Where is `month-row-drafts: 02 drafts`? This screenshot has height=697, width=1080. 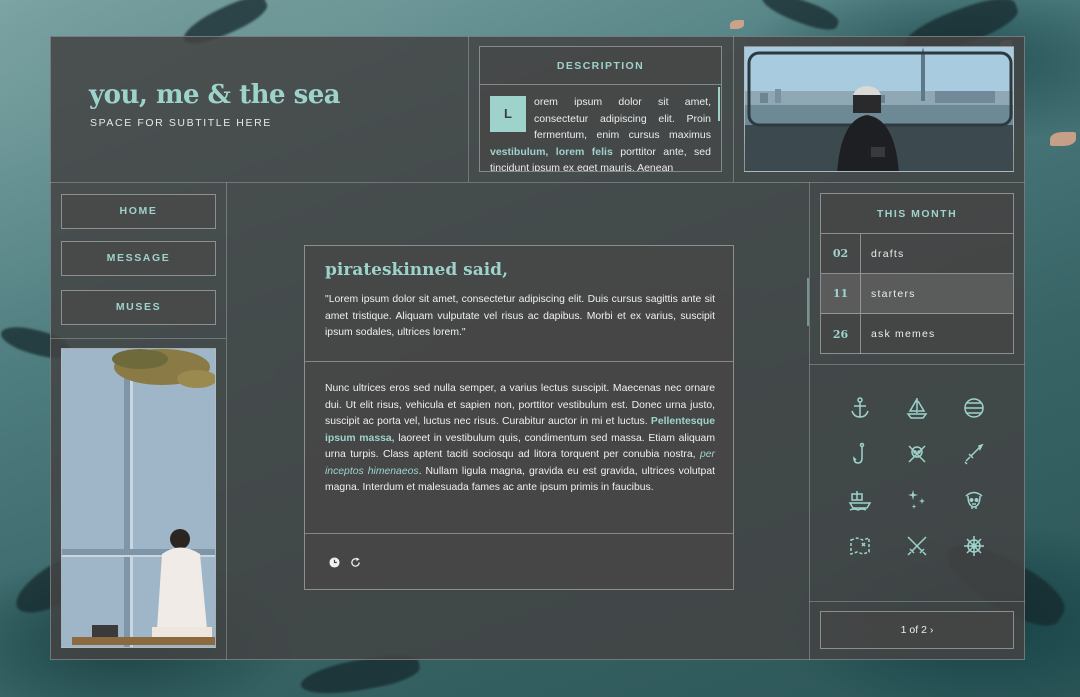
month-row-drafts: 02 drafts is located at coordinates (917, 254).